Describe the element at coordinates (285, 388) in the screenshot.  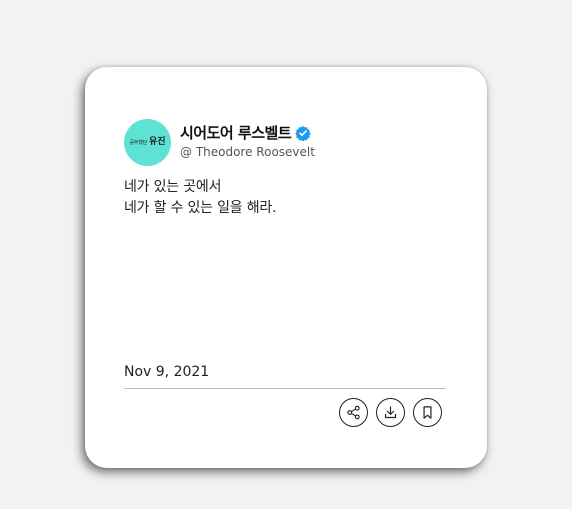
I see `divider` at that location.